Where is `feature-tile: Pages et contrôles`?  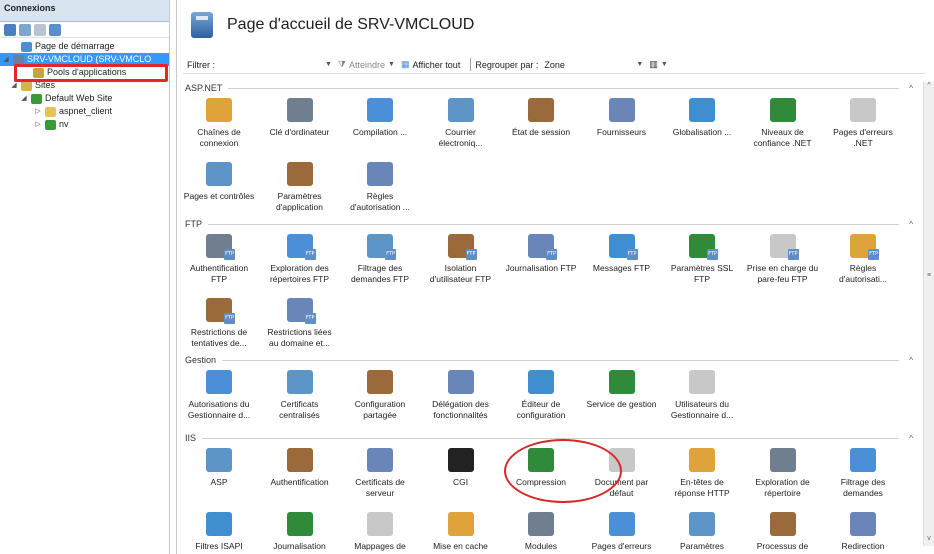 feature-tile: Pages et contrôles is located at coordinates (219, 182).